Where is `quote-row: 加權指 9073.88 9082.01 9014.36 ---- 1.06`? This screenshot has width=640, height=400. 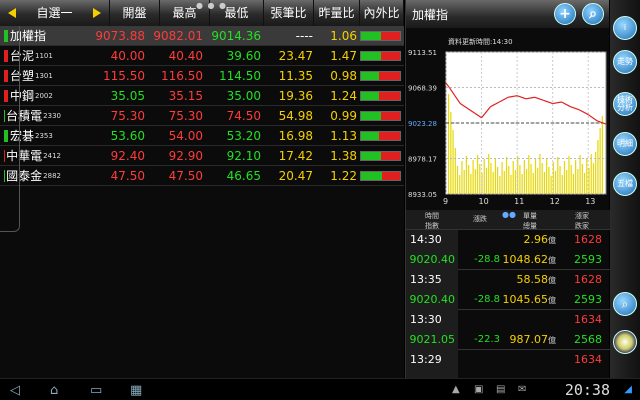 quote-row: 加權指 9073.88 9082.01 9014.36 ---- 1.06 is located at coordinates (202, 36).